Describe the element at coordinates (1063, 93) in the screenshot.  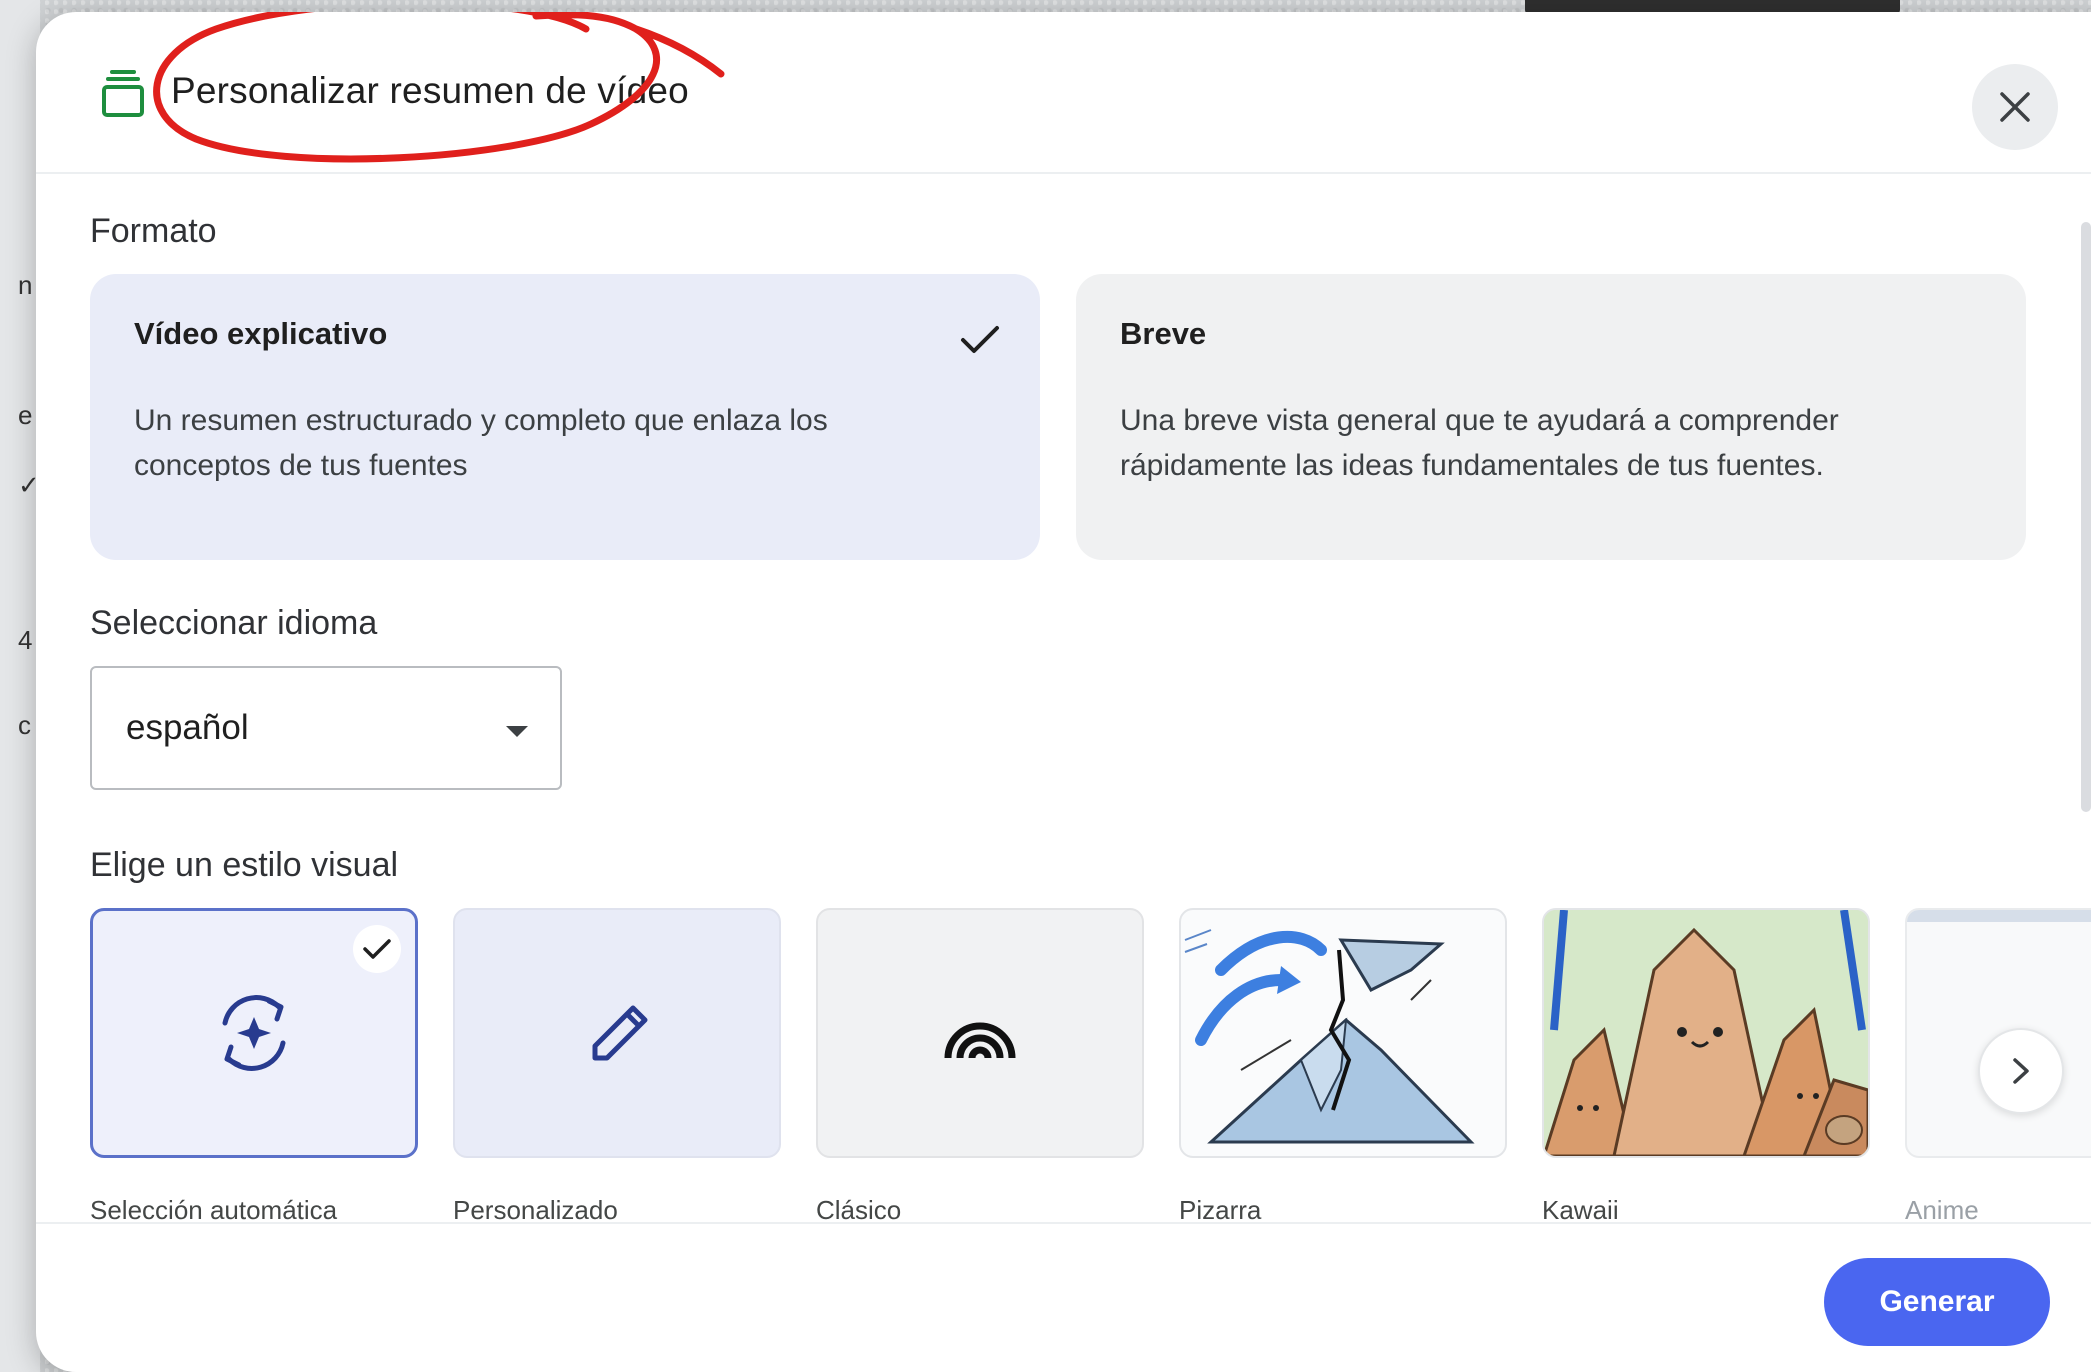
I see `dialog-header: Personalizar resumen de vídeo` at that location.